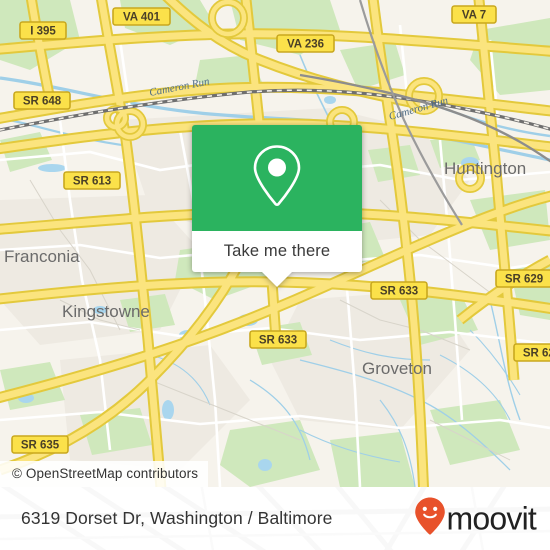  Describe the element at coordinates (397, 368) in the screenshot. I see `place-label-groveton: Groveton` at that location.